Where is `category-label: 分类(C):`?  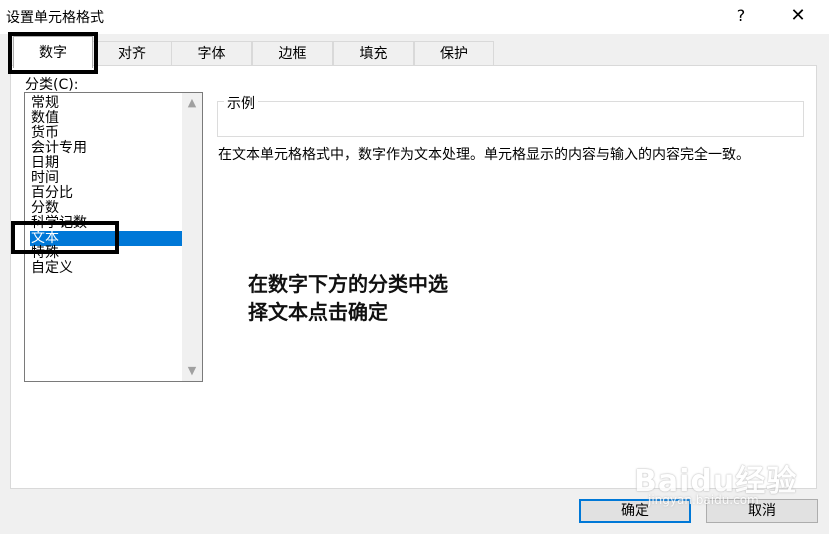
category-label: 分类(C): is located at coordinates (52, 85).